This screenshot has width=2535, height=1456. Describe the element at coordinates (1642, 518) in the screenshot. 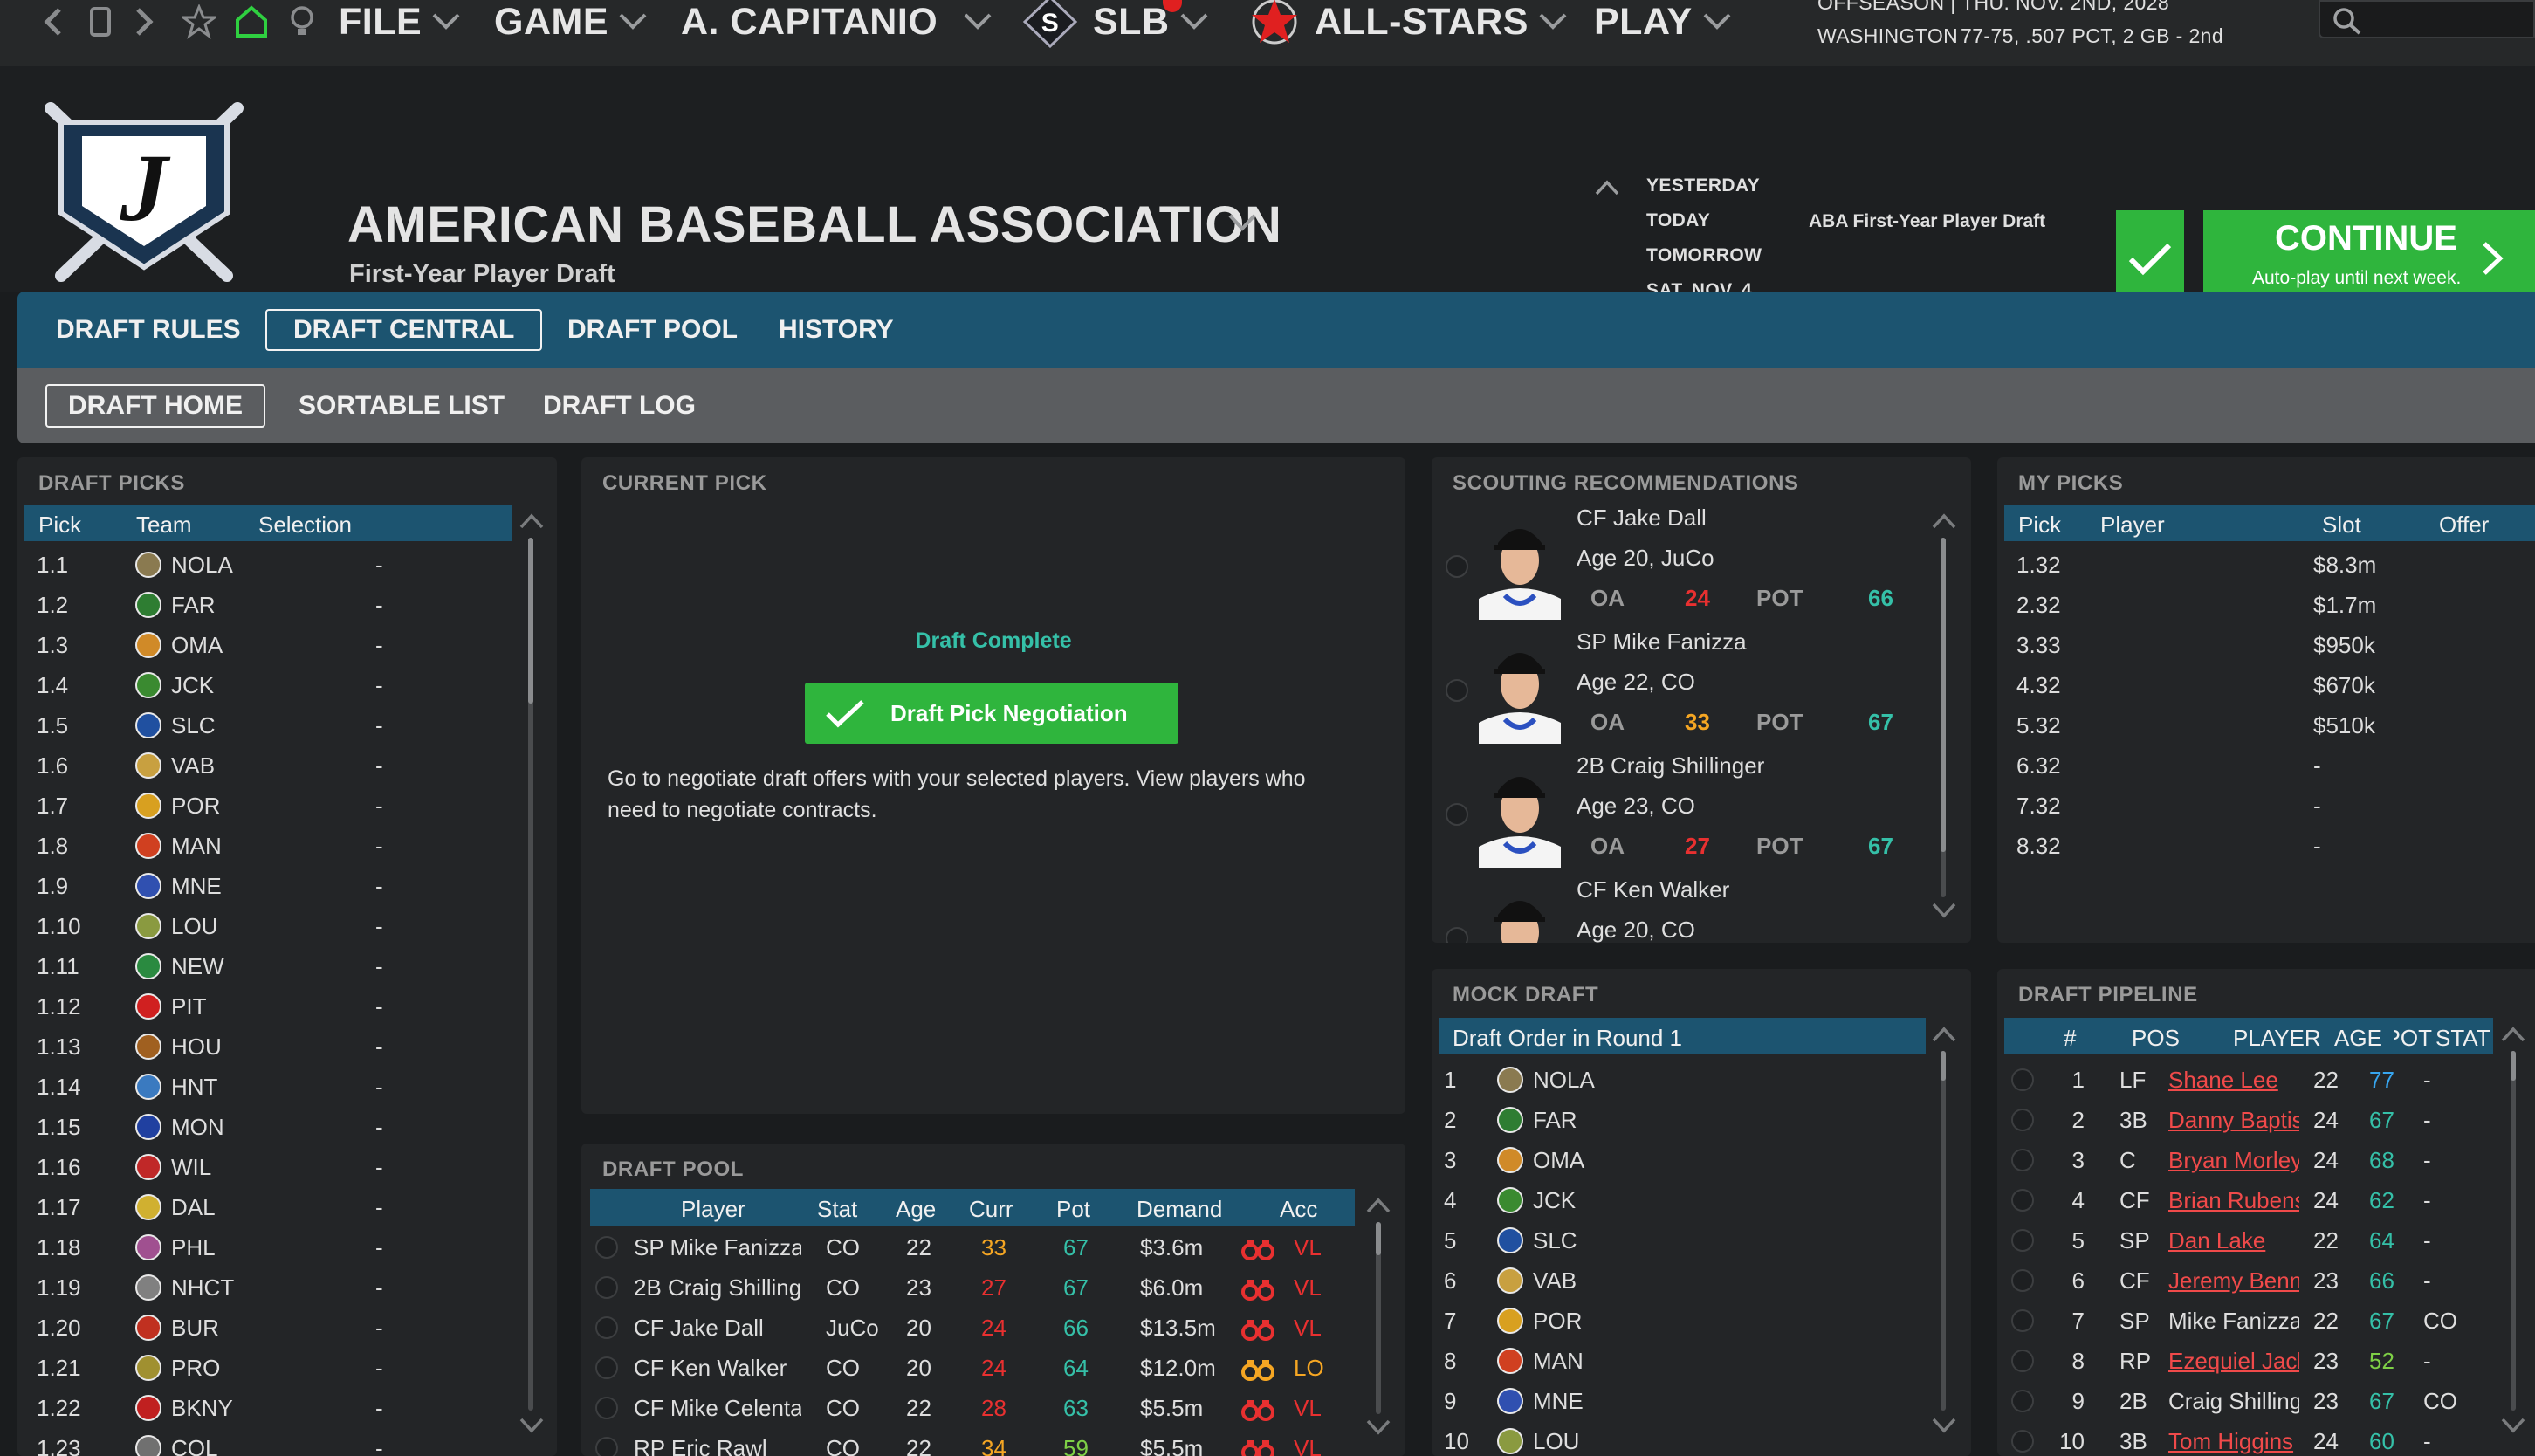

I see `scout-player-name: CF Jake Dall` at that location.